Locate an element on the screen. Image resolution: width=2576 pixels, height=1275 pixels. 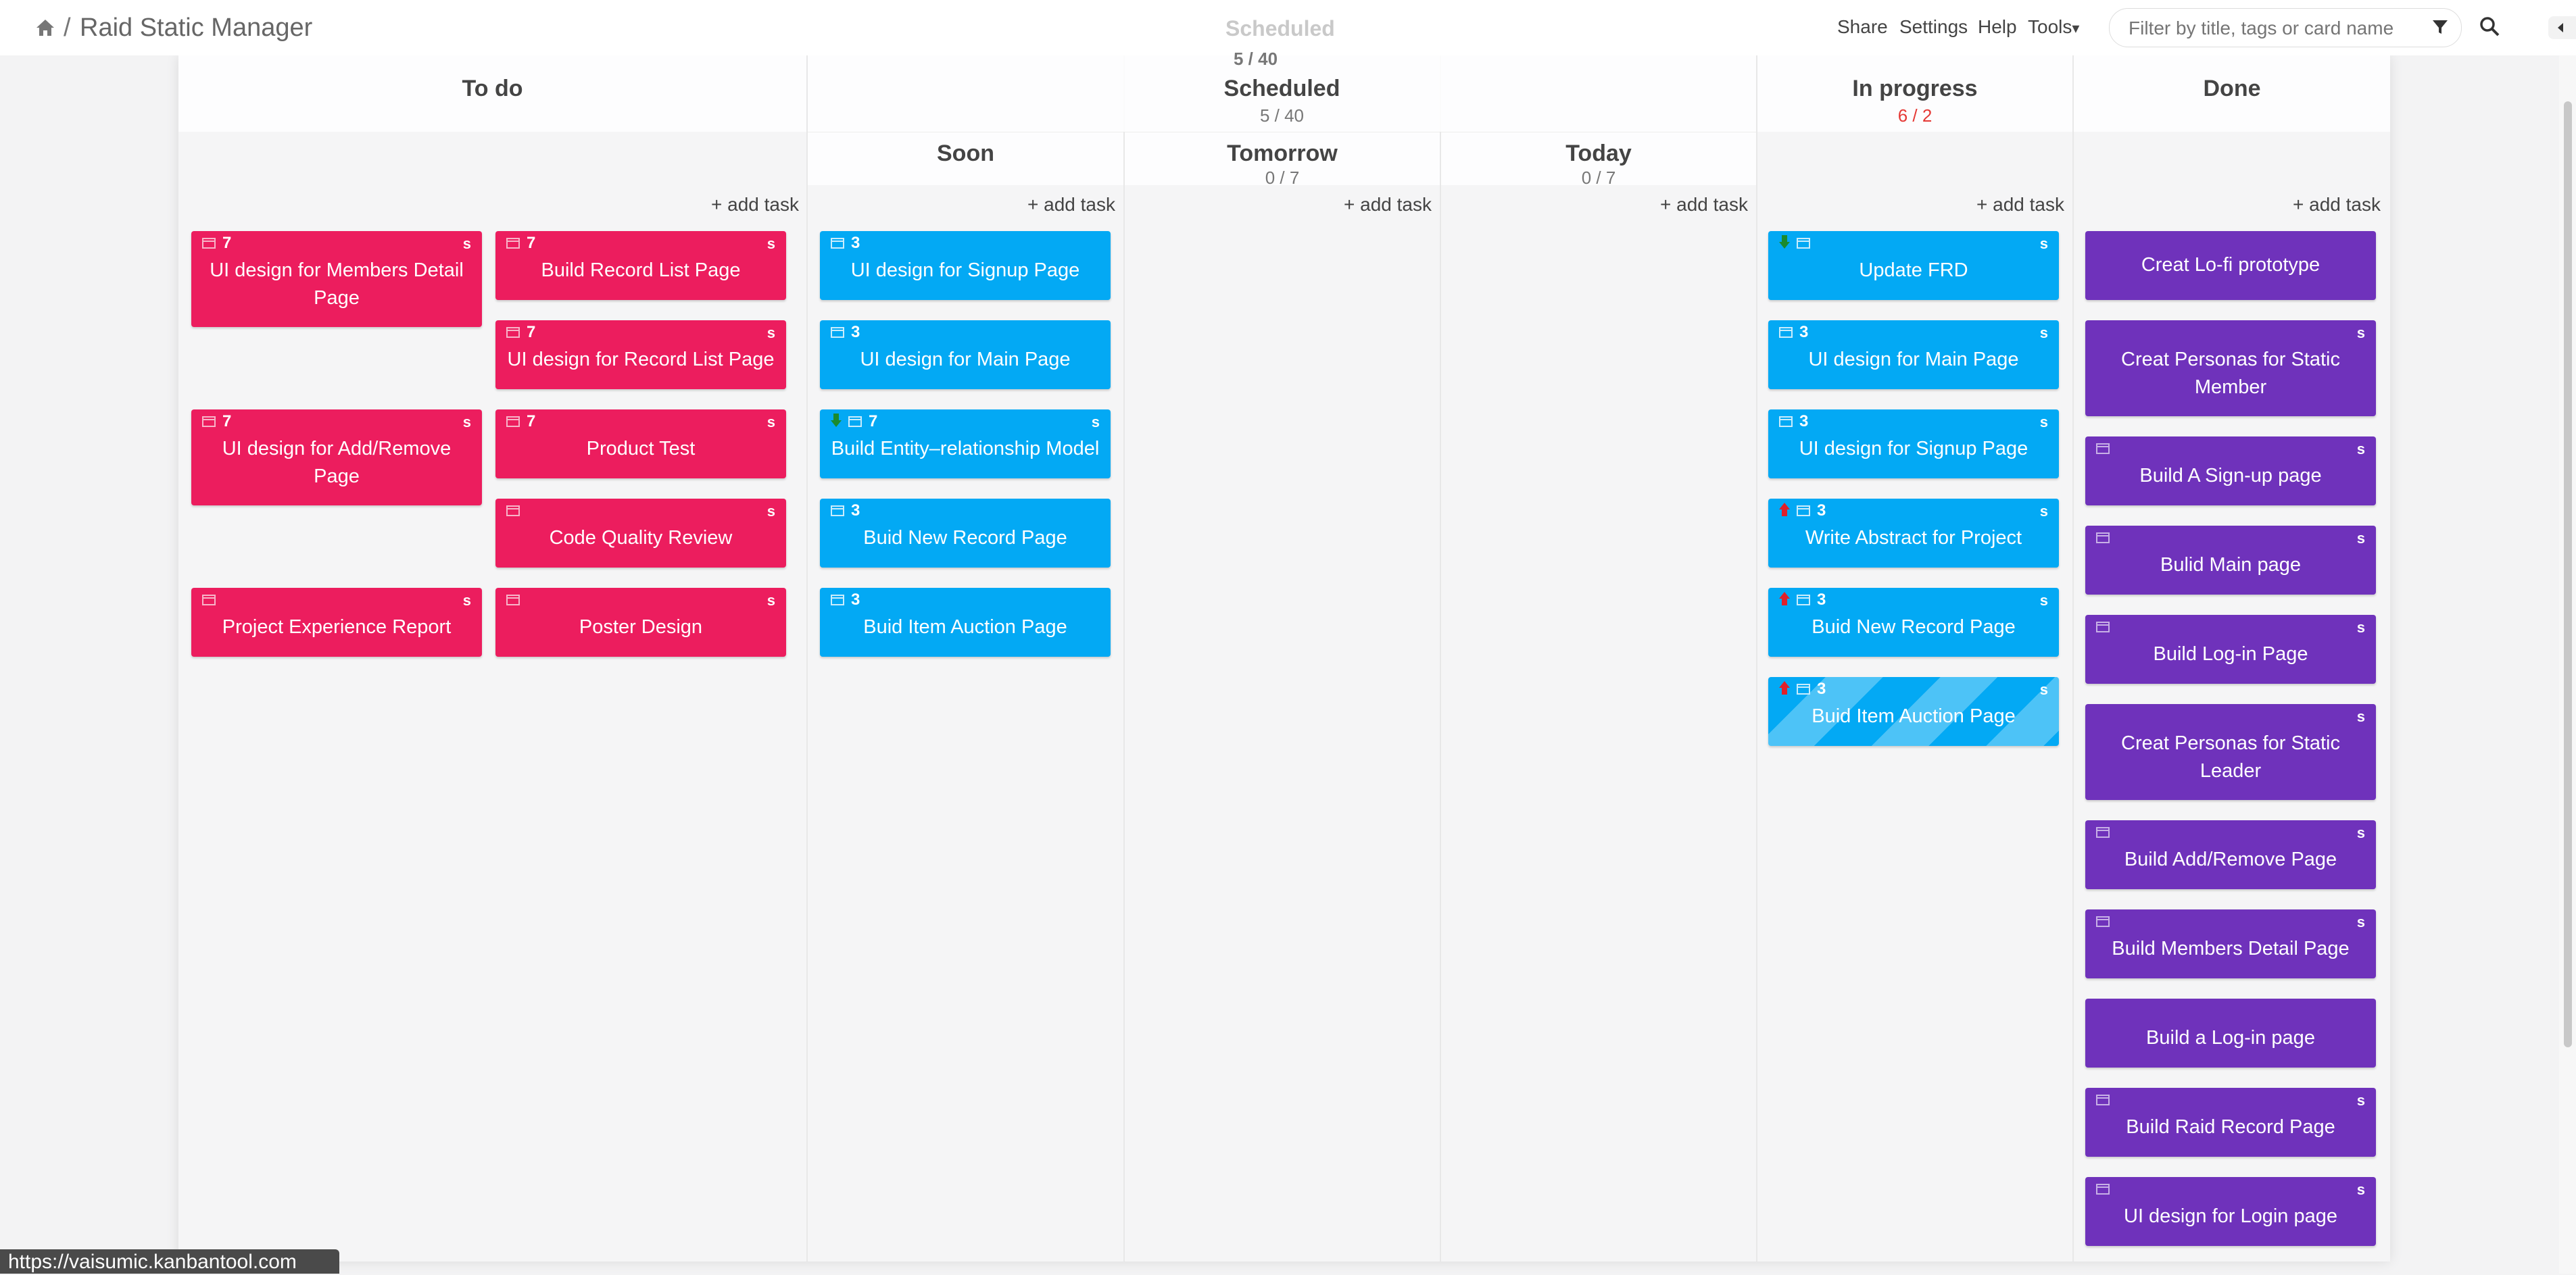
card-title: Build a Log-in page is located at coordinates (2230, 1038).